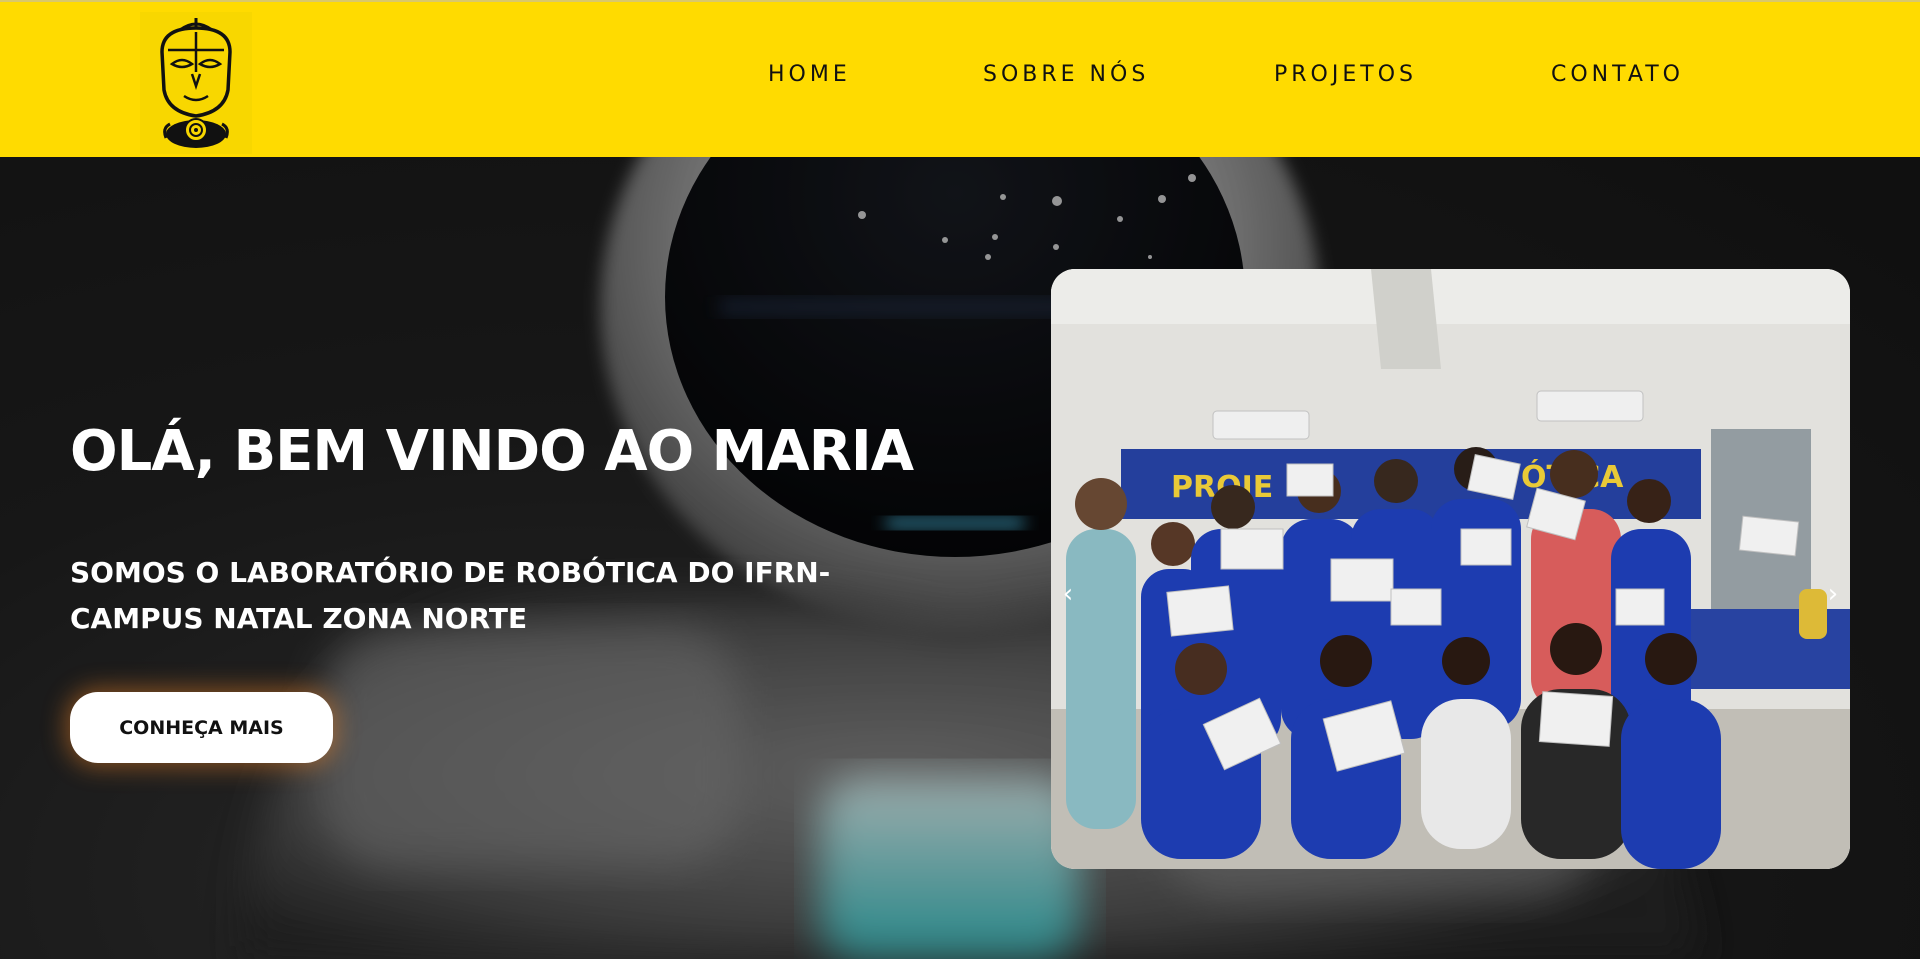 The image size is (1920, 959). Describe the element at coordinates (1345, 74) in the screenshot. I see `nav-projects-link: PROJETOS` at that location.